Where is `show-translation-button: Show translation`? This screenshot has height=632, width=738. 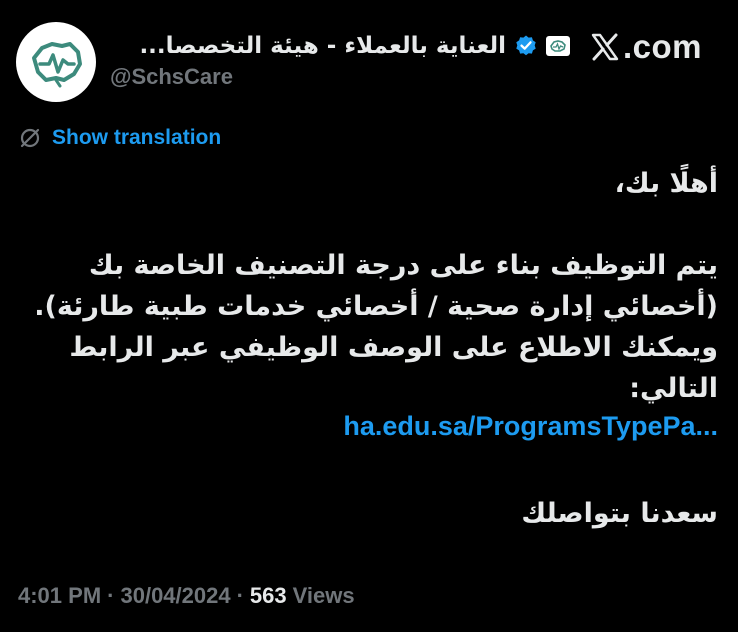
show-translation-button: Show translation is located at coordinates (119, 138).